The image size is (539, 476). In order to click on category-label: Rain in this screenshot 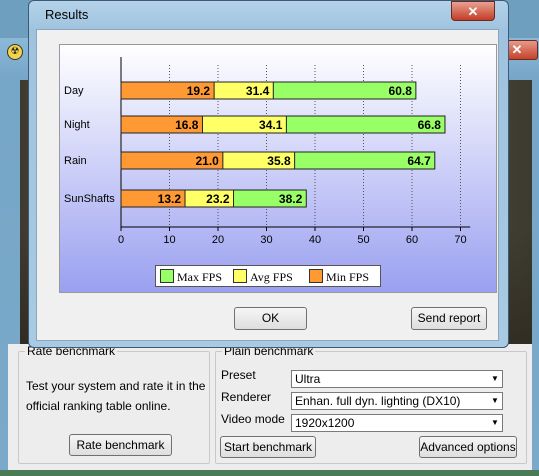, I will do `click(75, 161)`.